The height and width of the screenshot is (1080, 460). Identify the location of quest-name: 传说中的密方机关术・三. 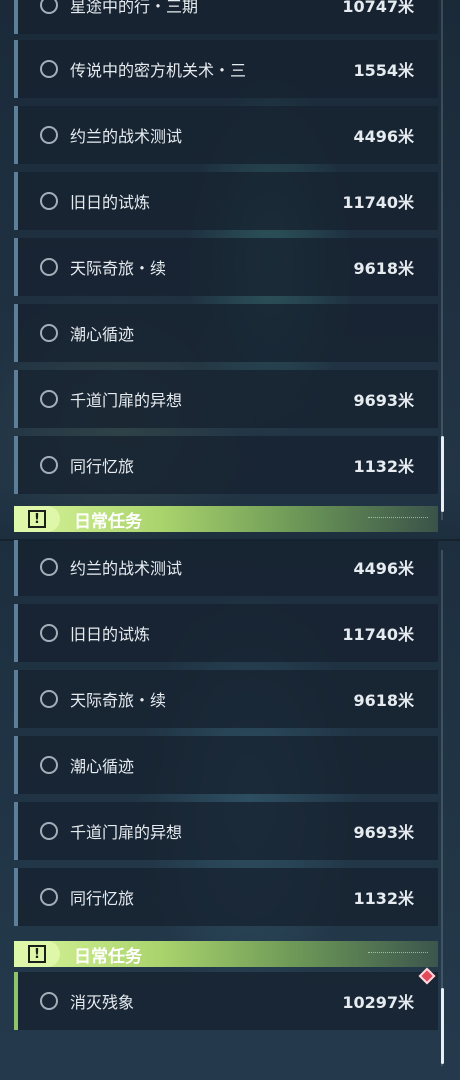
(158, 70).